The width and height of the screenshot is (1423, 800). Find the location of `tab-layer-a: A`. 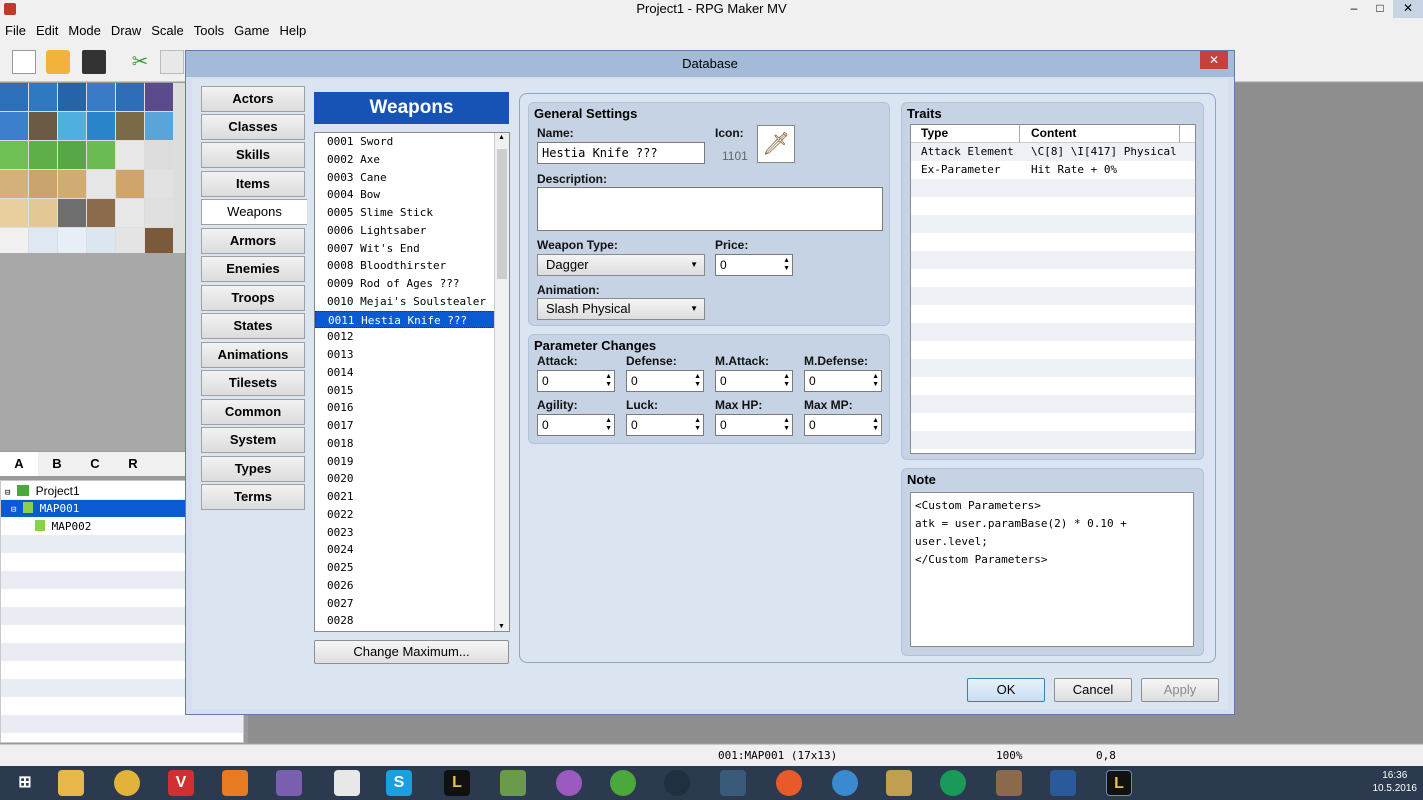

tab-layer-a: A is located at coordinates (19, 464).